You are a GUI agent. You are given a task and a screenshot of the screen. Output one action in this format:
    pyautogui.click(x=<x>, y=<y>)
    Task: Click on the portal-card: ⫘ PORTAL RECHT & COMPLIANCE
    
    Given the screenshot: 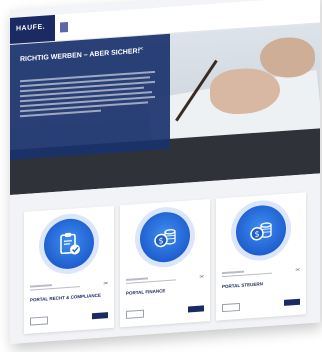 What is the action you would take?
    pyautogui.click(x=69, y=270)
    